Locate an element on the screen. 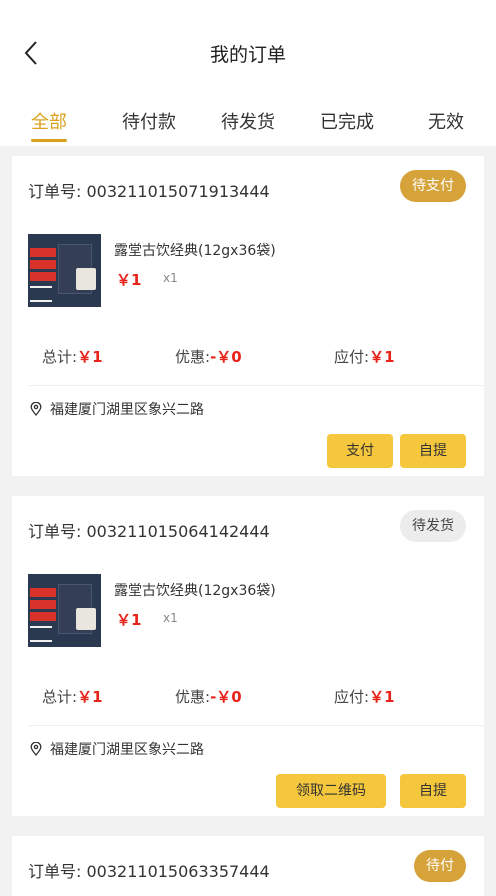 The height and width of the screenshot is (896, 496). header: 我的订单 is located at coordinates (248, 50).